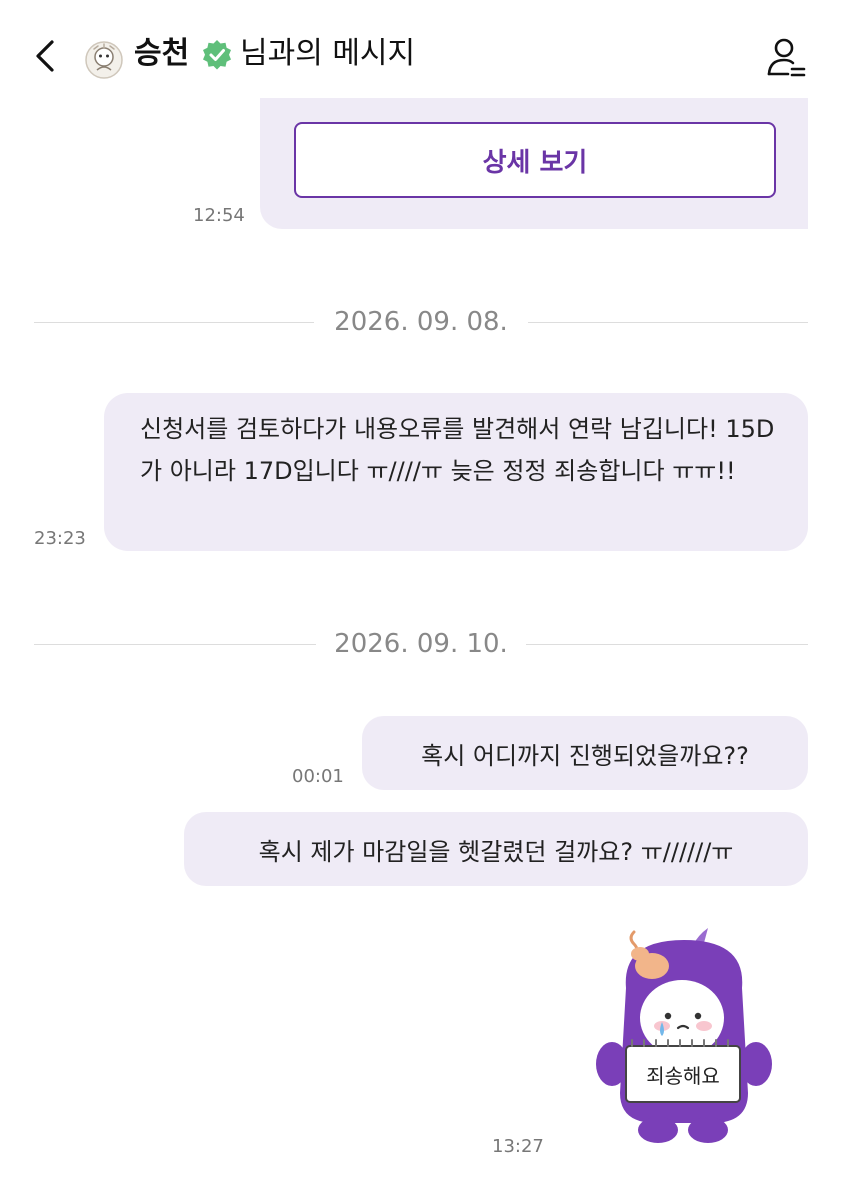  What do you see at coordinates (786, 58) in the screenshot?
I see `profile-menu-icon` at bounding box center [786, 58].